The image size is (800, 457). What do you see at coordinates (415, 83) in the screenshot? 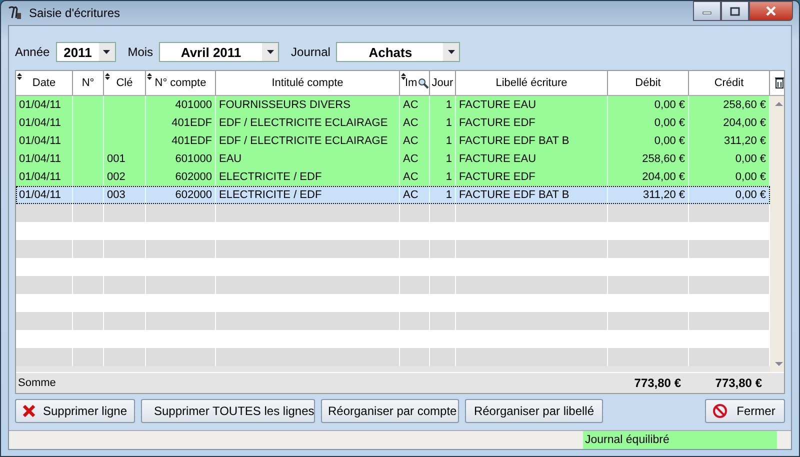
I see `column-header: Im` at bounding box center [415, 83].